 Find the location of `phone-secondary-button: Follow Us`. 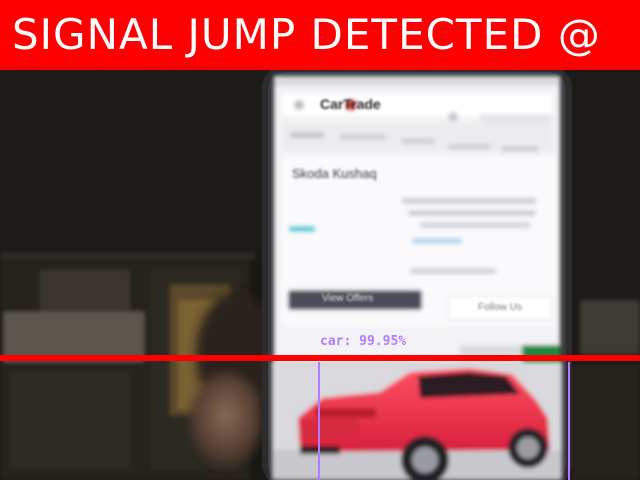

phone-secondary-button: Follow Us is located at coordinates (500, 307).